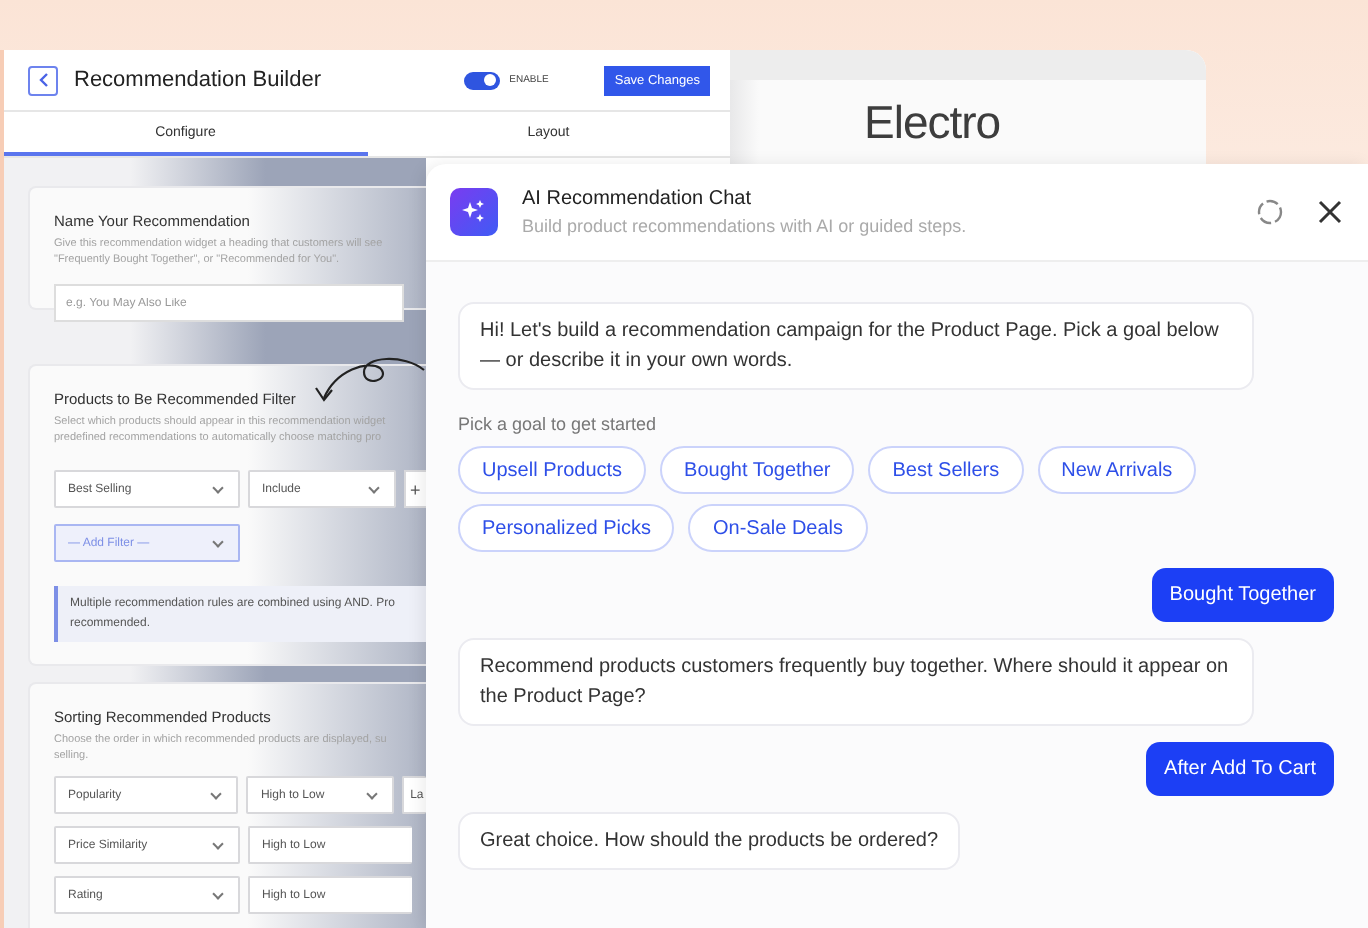 This screenshot has height=928, width=1368. I want to click on add-rule-button: +, so click(415, 489).